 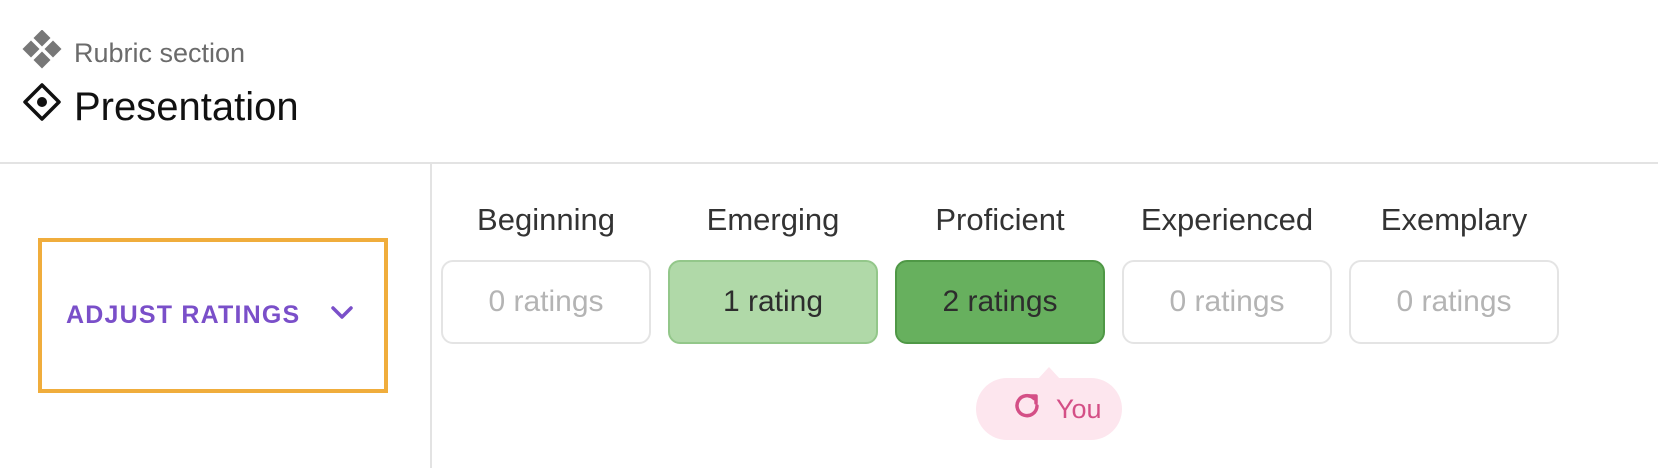 What do you see at coordinates (1227, 219) in the screenshot?
I see `level-name: Experienced` at bounding box center [1227, 219].